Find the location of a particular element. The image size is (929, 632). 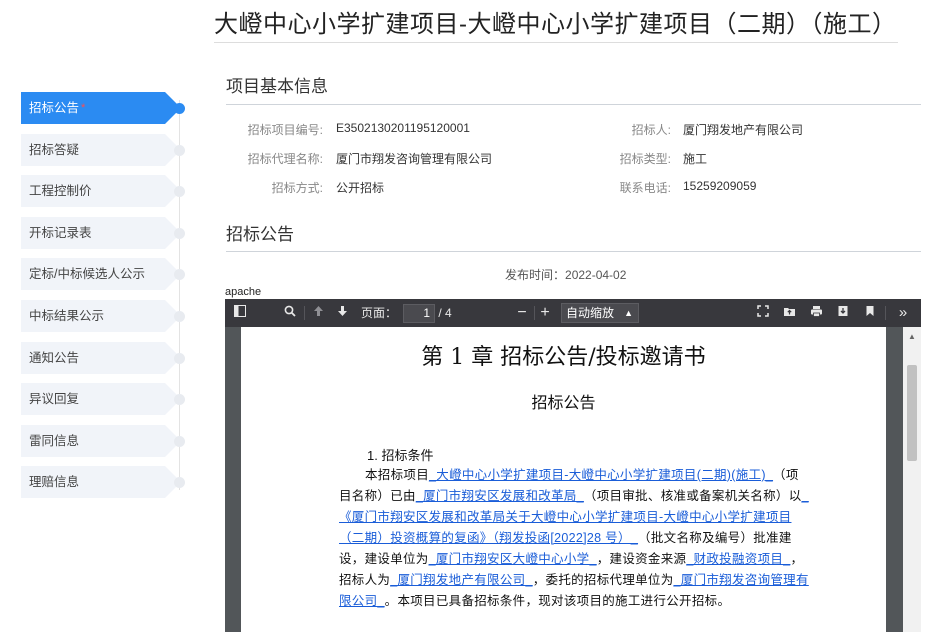

presentation-mode-icon is located at coordinates (763, 313).